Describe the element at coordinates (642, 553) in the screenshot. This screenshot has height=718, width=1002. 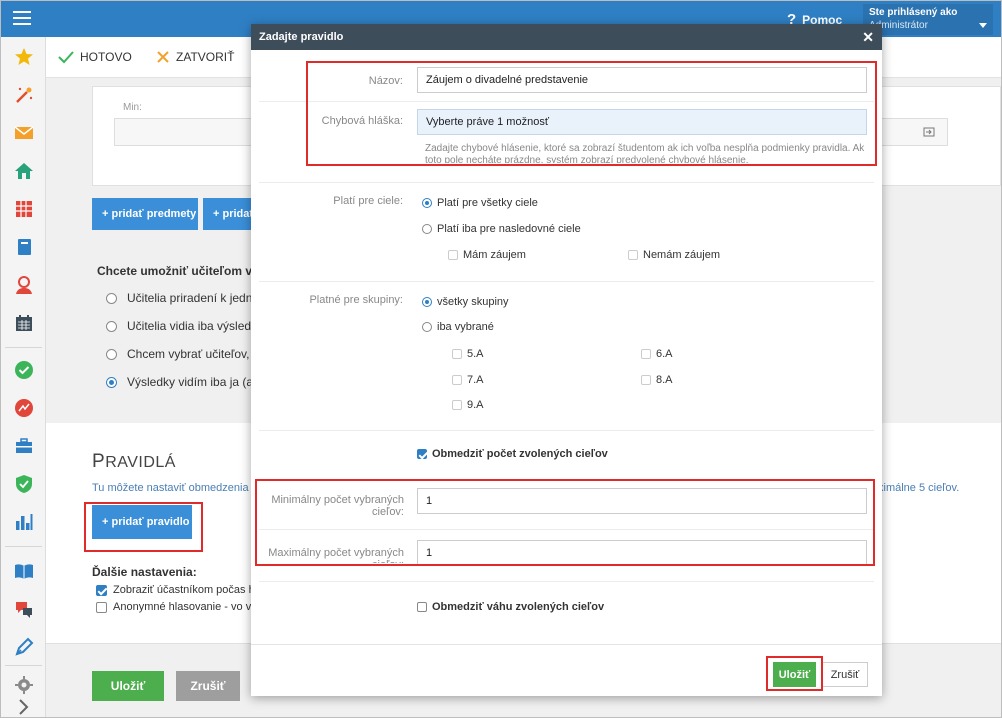
I see `max-count-input: 1` at that location.